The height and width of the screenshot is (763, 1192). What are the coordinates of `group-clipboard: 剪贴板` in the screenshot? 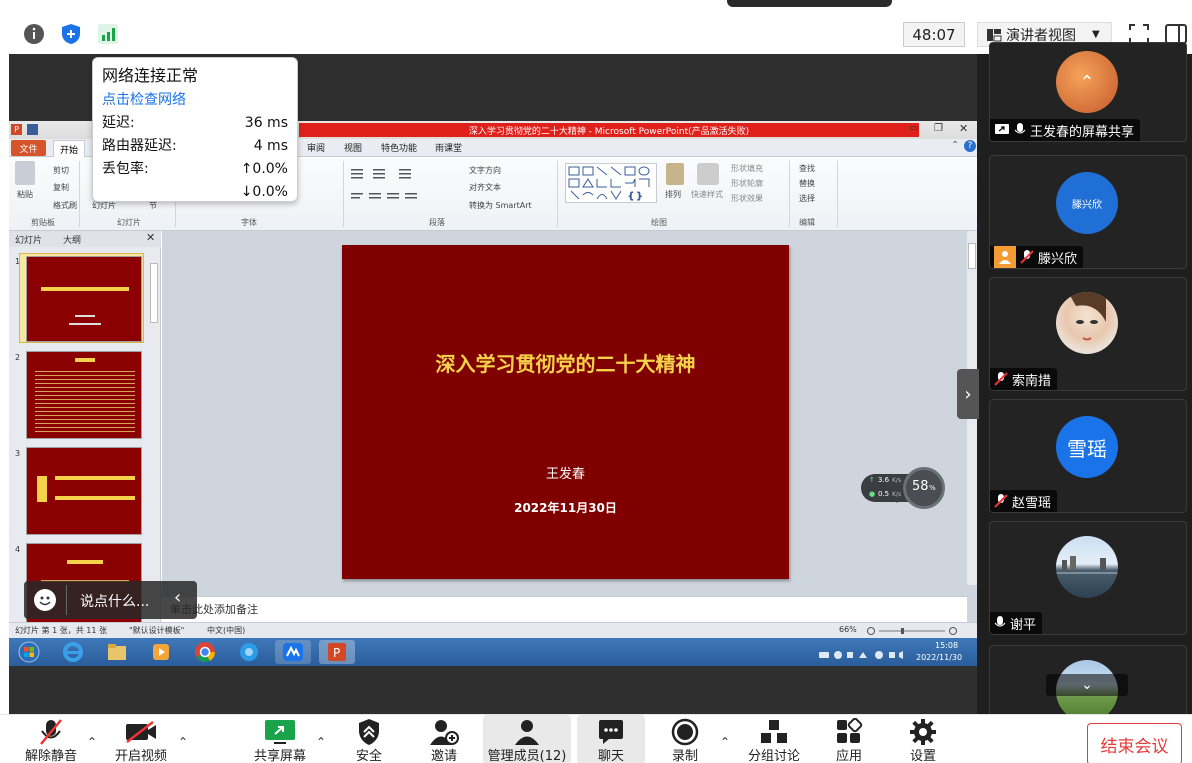 It's located at (43, 222).